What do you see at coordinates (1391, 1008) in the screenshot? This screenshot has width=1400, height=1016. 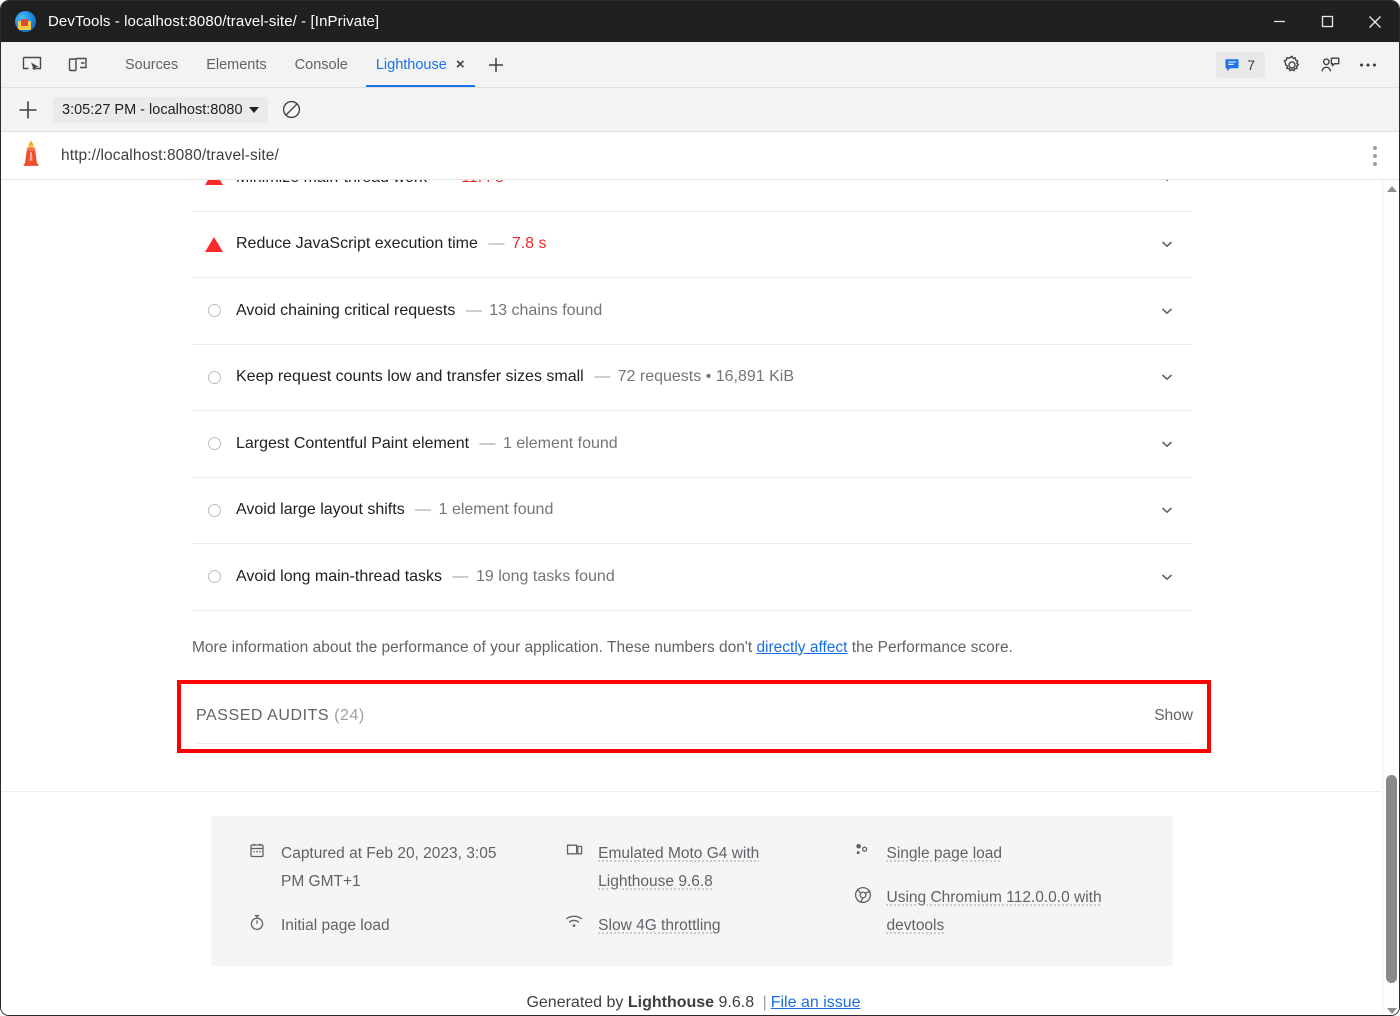 I see `scroll-down-arrow-icon` at bounding box center [1391, 1008].